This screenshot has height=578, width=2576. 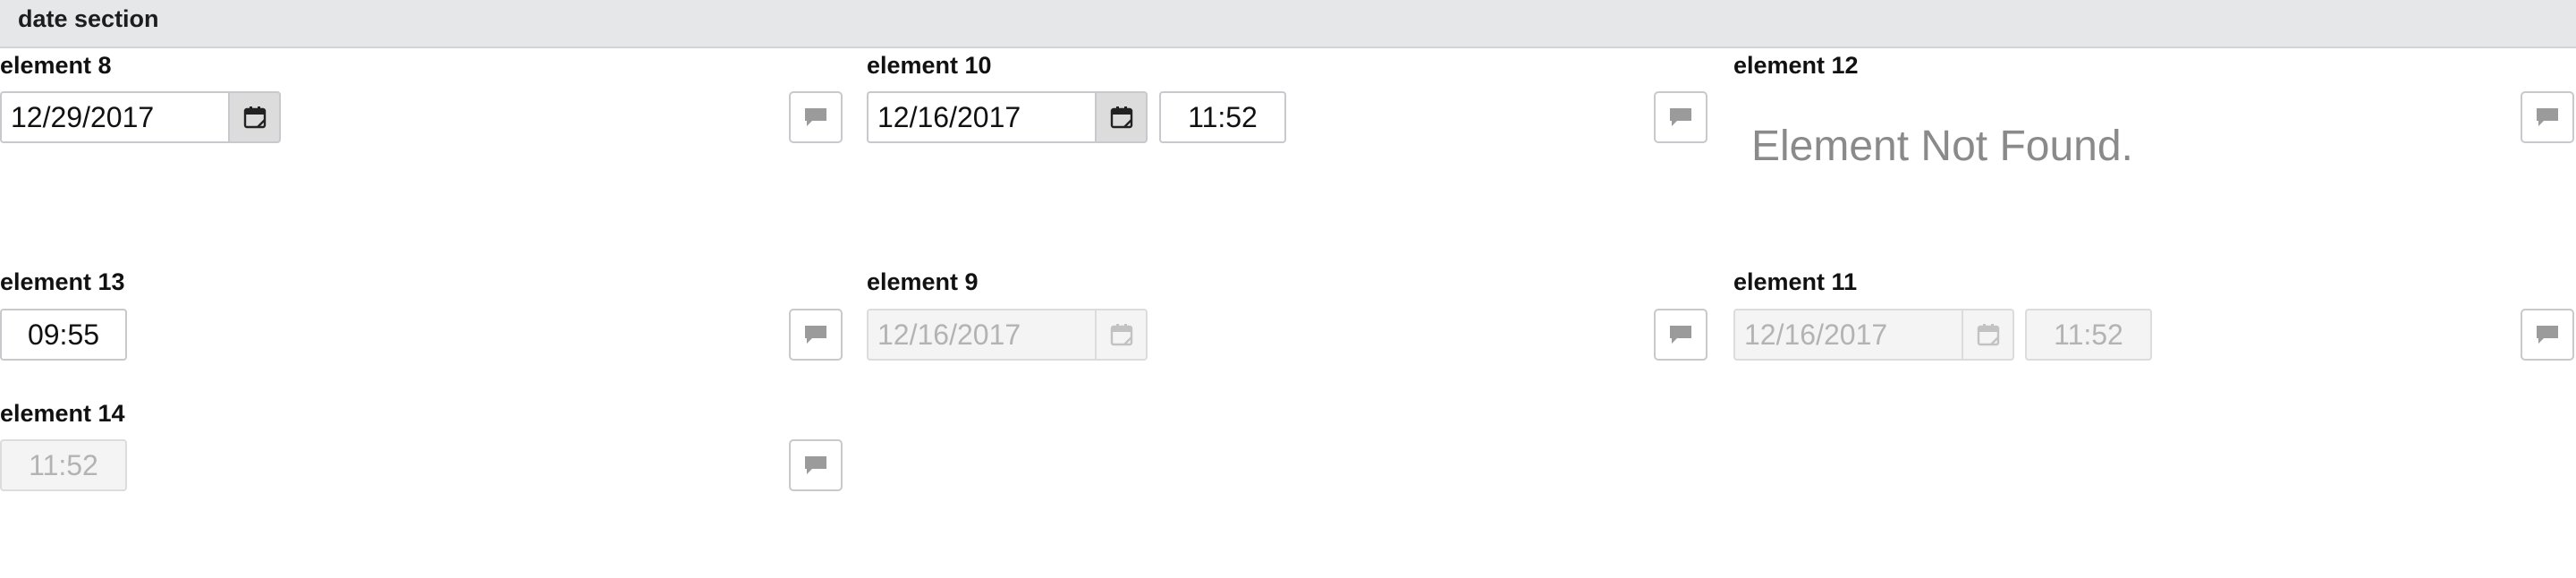 I want to click on element-8-label: element 8, so click(x=56, y=65).